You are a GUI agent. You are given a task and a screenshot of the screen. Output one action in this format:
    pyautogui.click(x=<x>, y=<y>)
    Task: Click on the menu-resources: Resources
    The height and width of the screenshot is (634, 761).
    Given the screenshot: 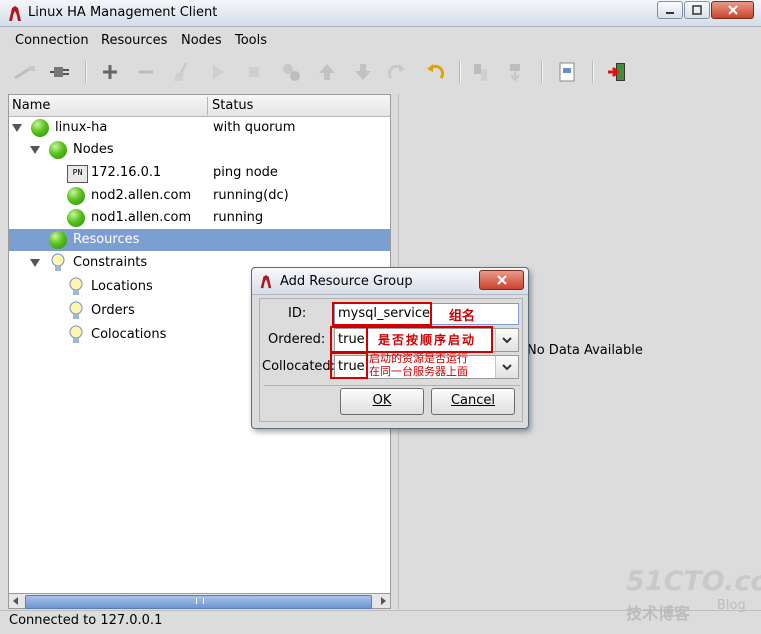 What is the action you would take?
    pyautogui.click(x=134, y=40)
    